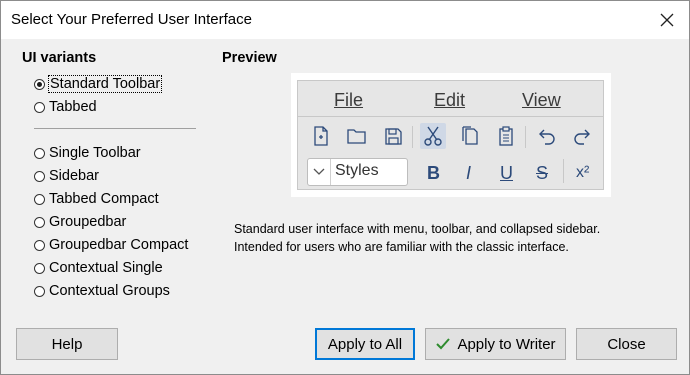 Image resolution: width=690 pixels, height=375 pixels. I want to click on radio-label: Contextual Single, so click(106, 268).